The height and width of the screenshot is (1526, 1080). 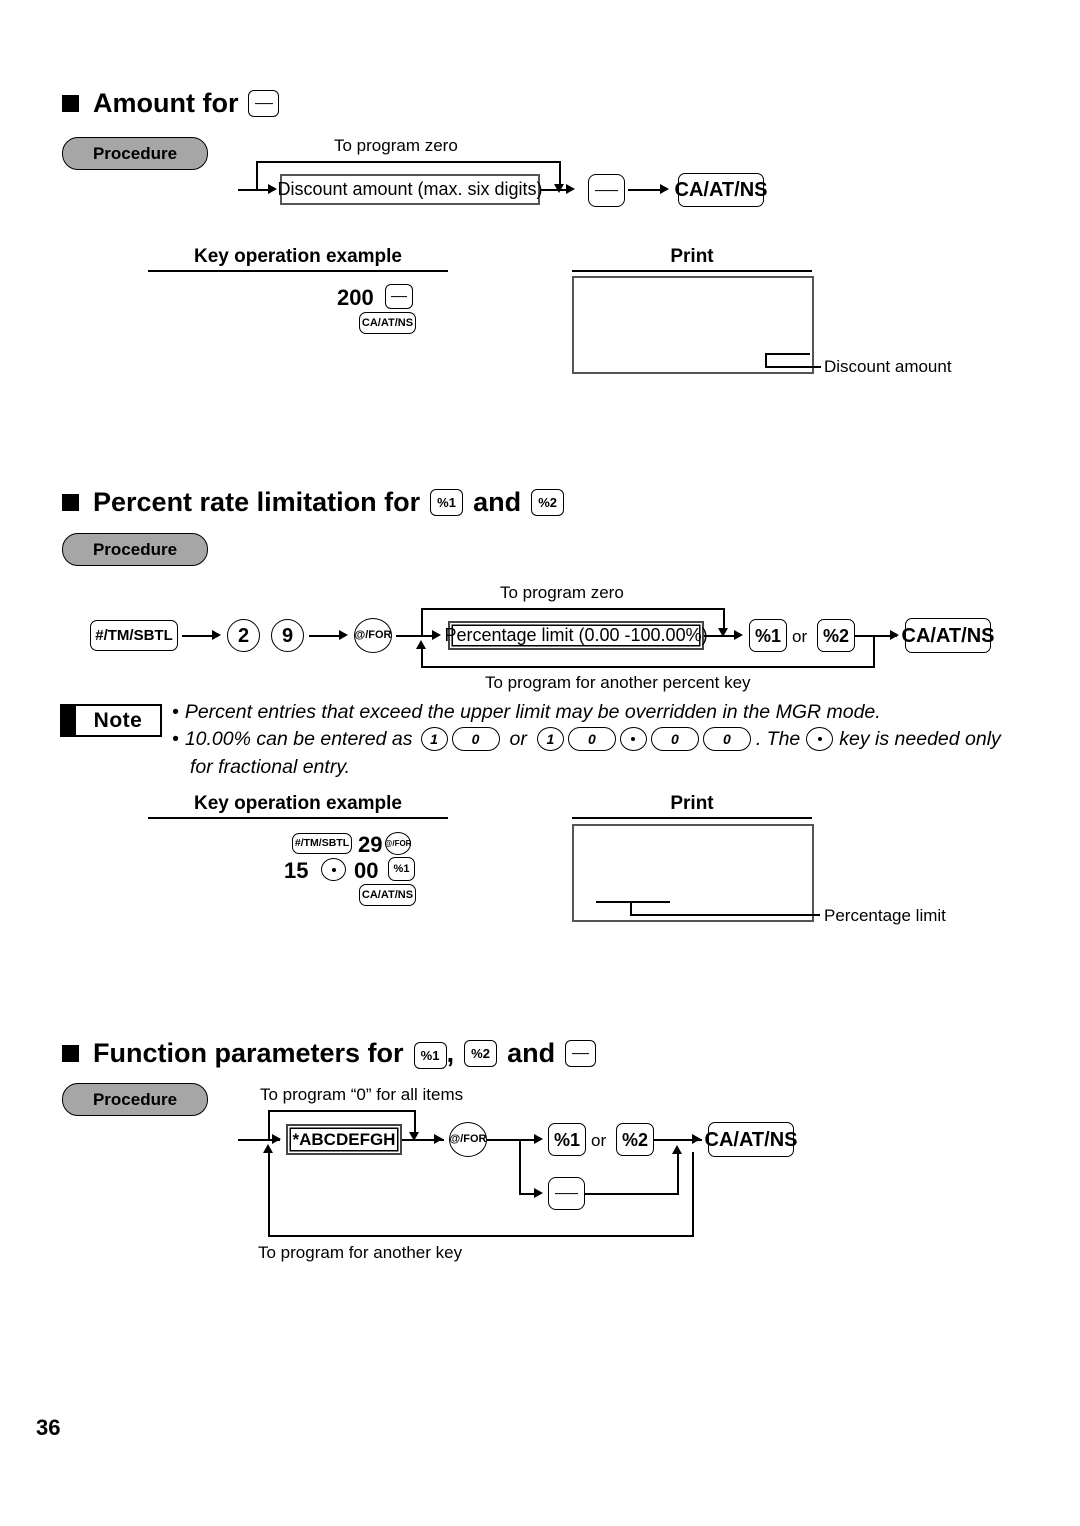 I want to click on note-key-0b: 0, so click(x=591, y=739).